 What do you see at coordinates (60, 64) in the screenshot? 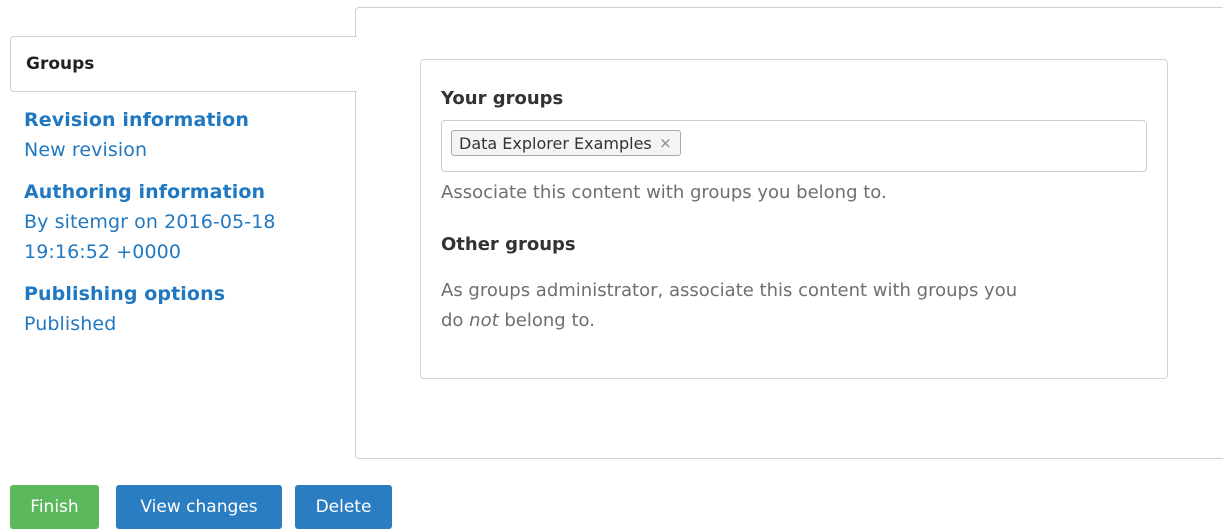
I see `tab-groups-title: Groups` at bounding box center [60, 64].